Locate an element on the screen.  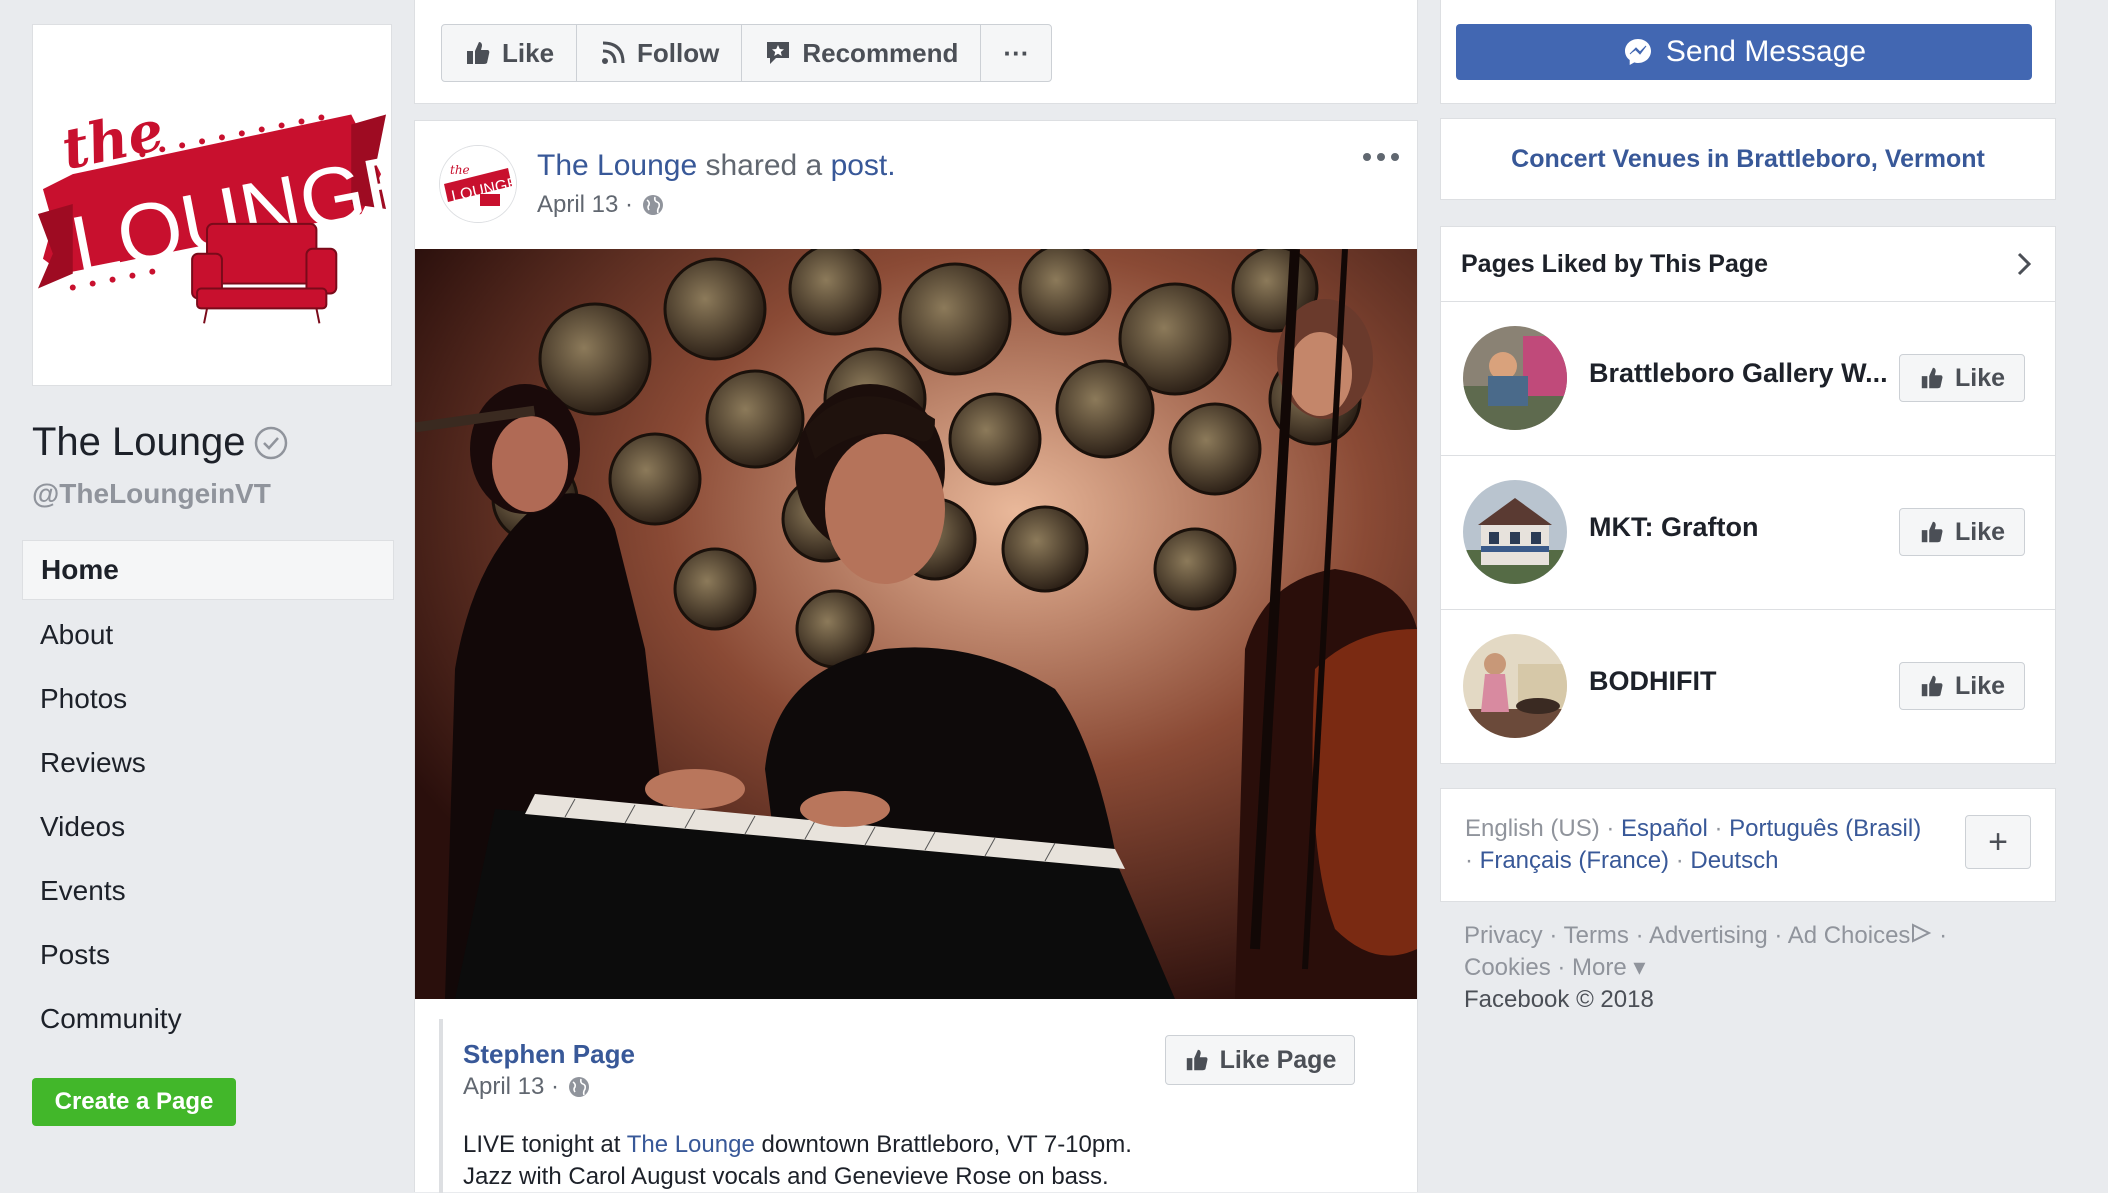
post-author-link: The Lounge is located at coordinates (617, 165).